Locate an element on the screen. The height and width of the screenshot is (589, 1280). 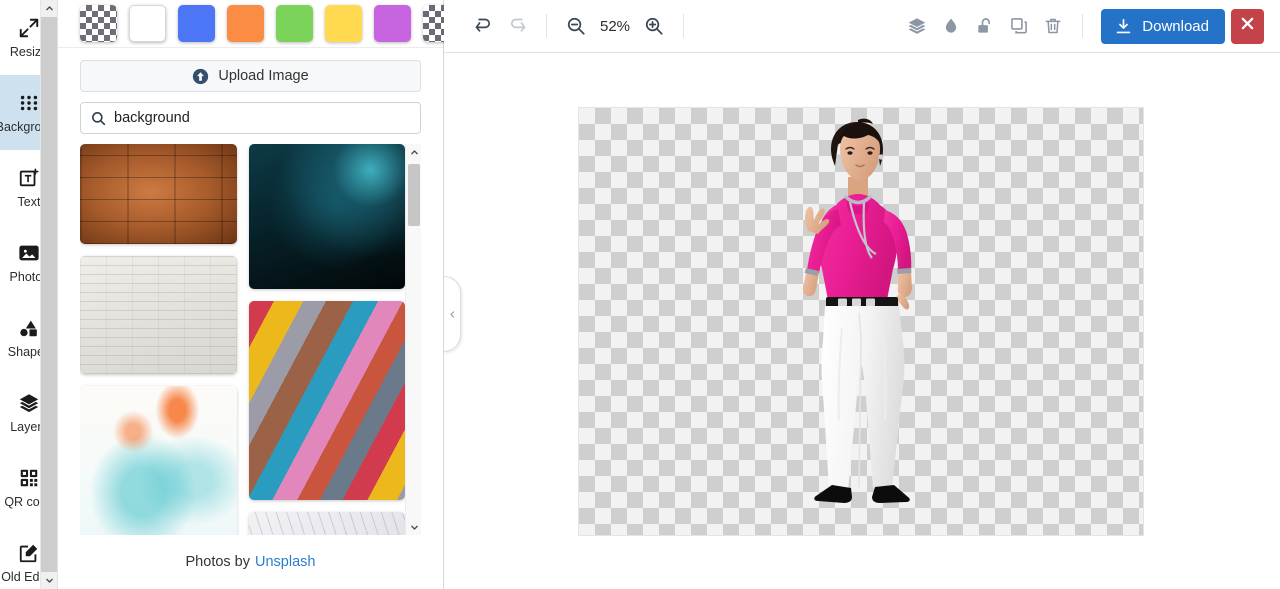
close-button is located at coordinates (1247, 26).